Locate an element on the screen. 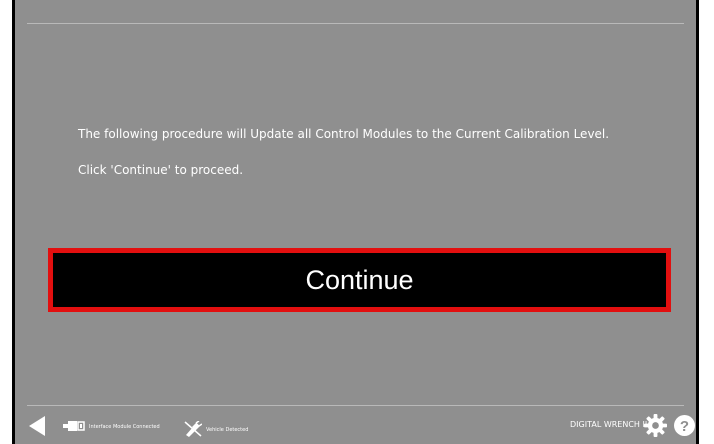 This screenshot has height=444, width=714. continue-button: Continue is located at coordinates (359, 280).